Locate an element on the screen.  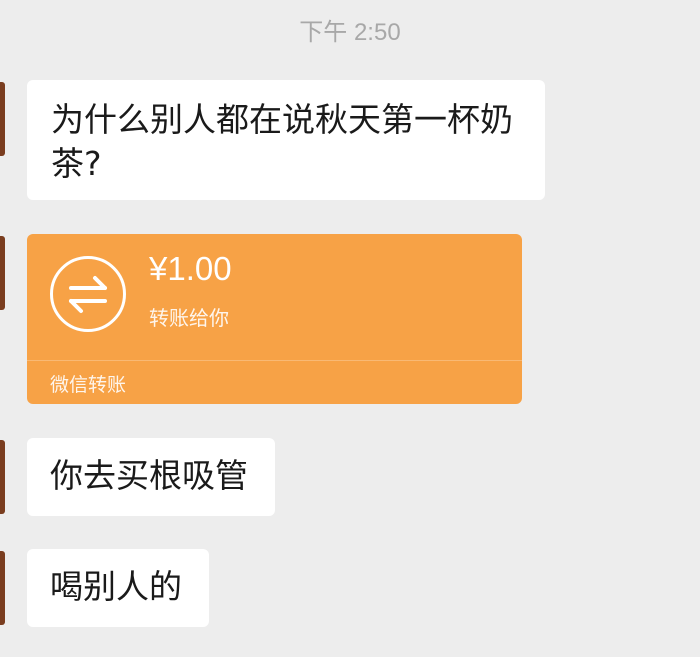
message-timestamp: 下午 2:50 is located at coordinates (350, 32).